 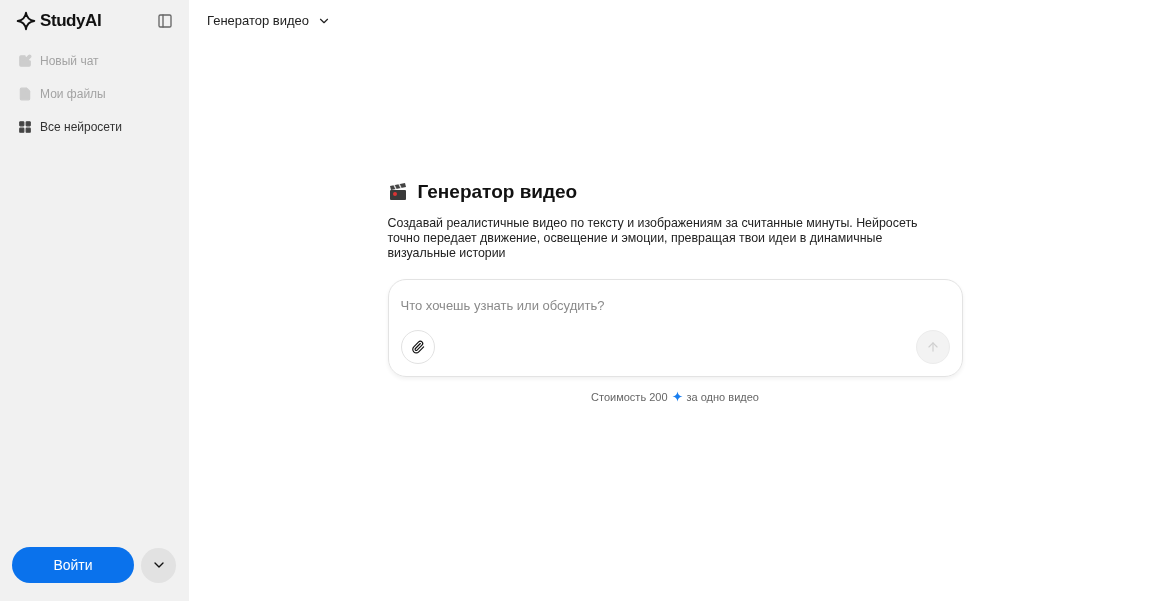 What do you see at coordinates (25, 61) in the screenshot?
I see `edit-icon` at bounding box center [25, 61].